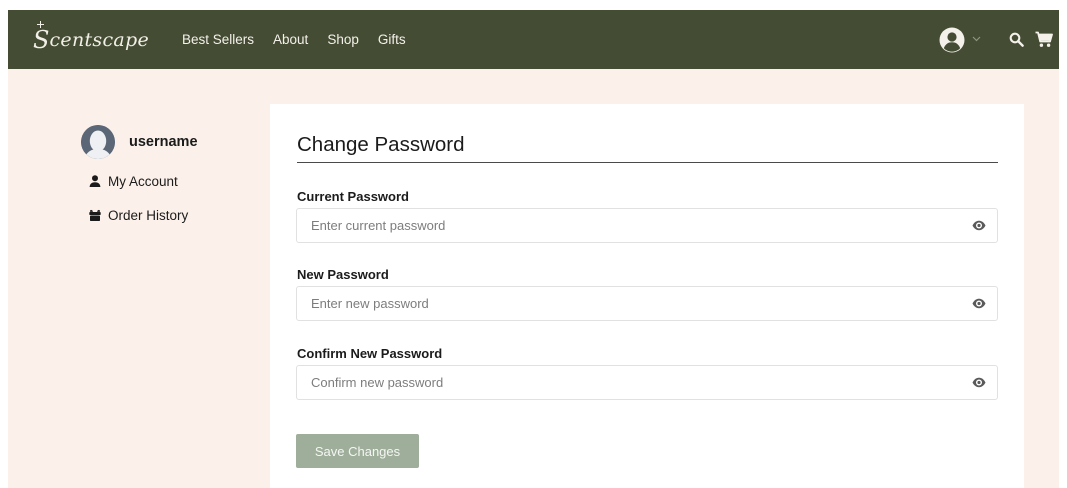  What do you see at coordinates (99, 40) in the screenshot?
I see `logo-text: centscape` at bounding box center [99, 40].